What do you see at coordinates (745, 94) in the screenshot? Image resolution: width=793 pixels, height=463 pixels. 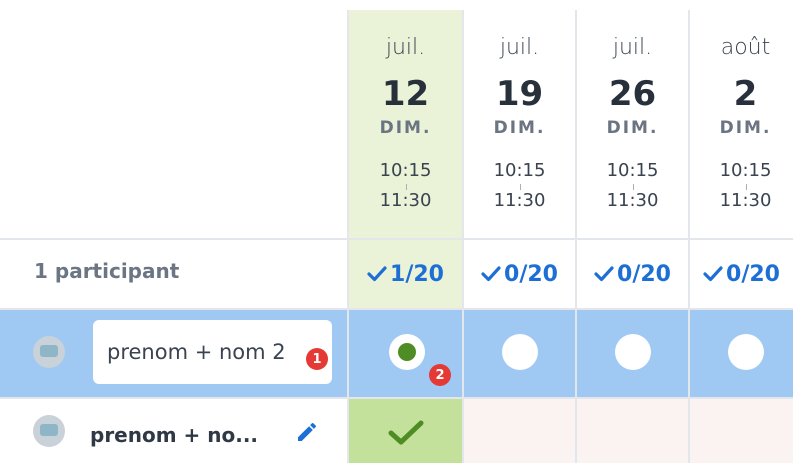 I see `column-day: 2` at bounding box center [745, 94].